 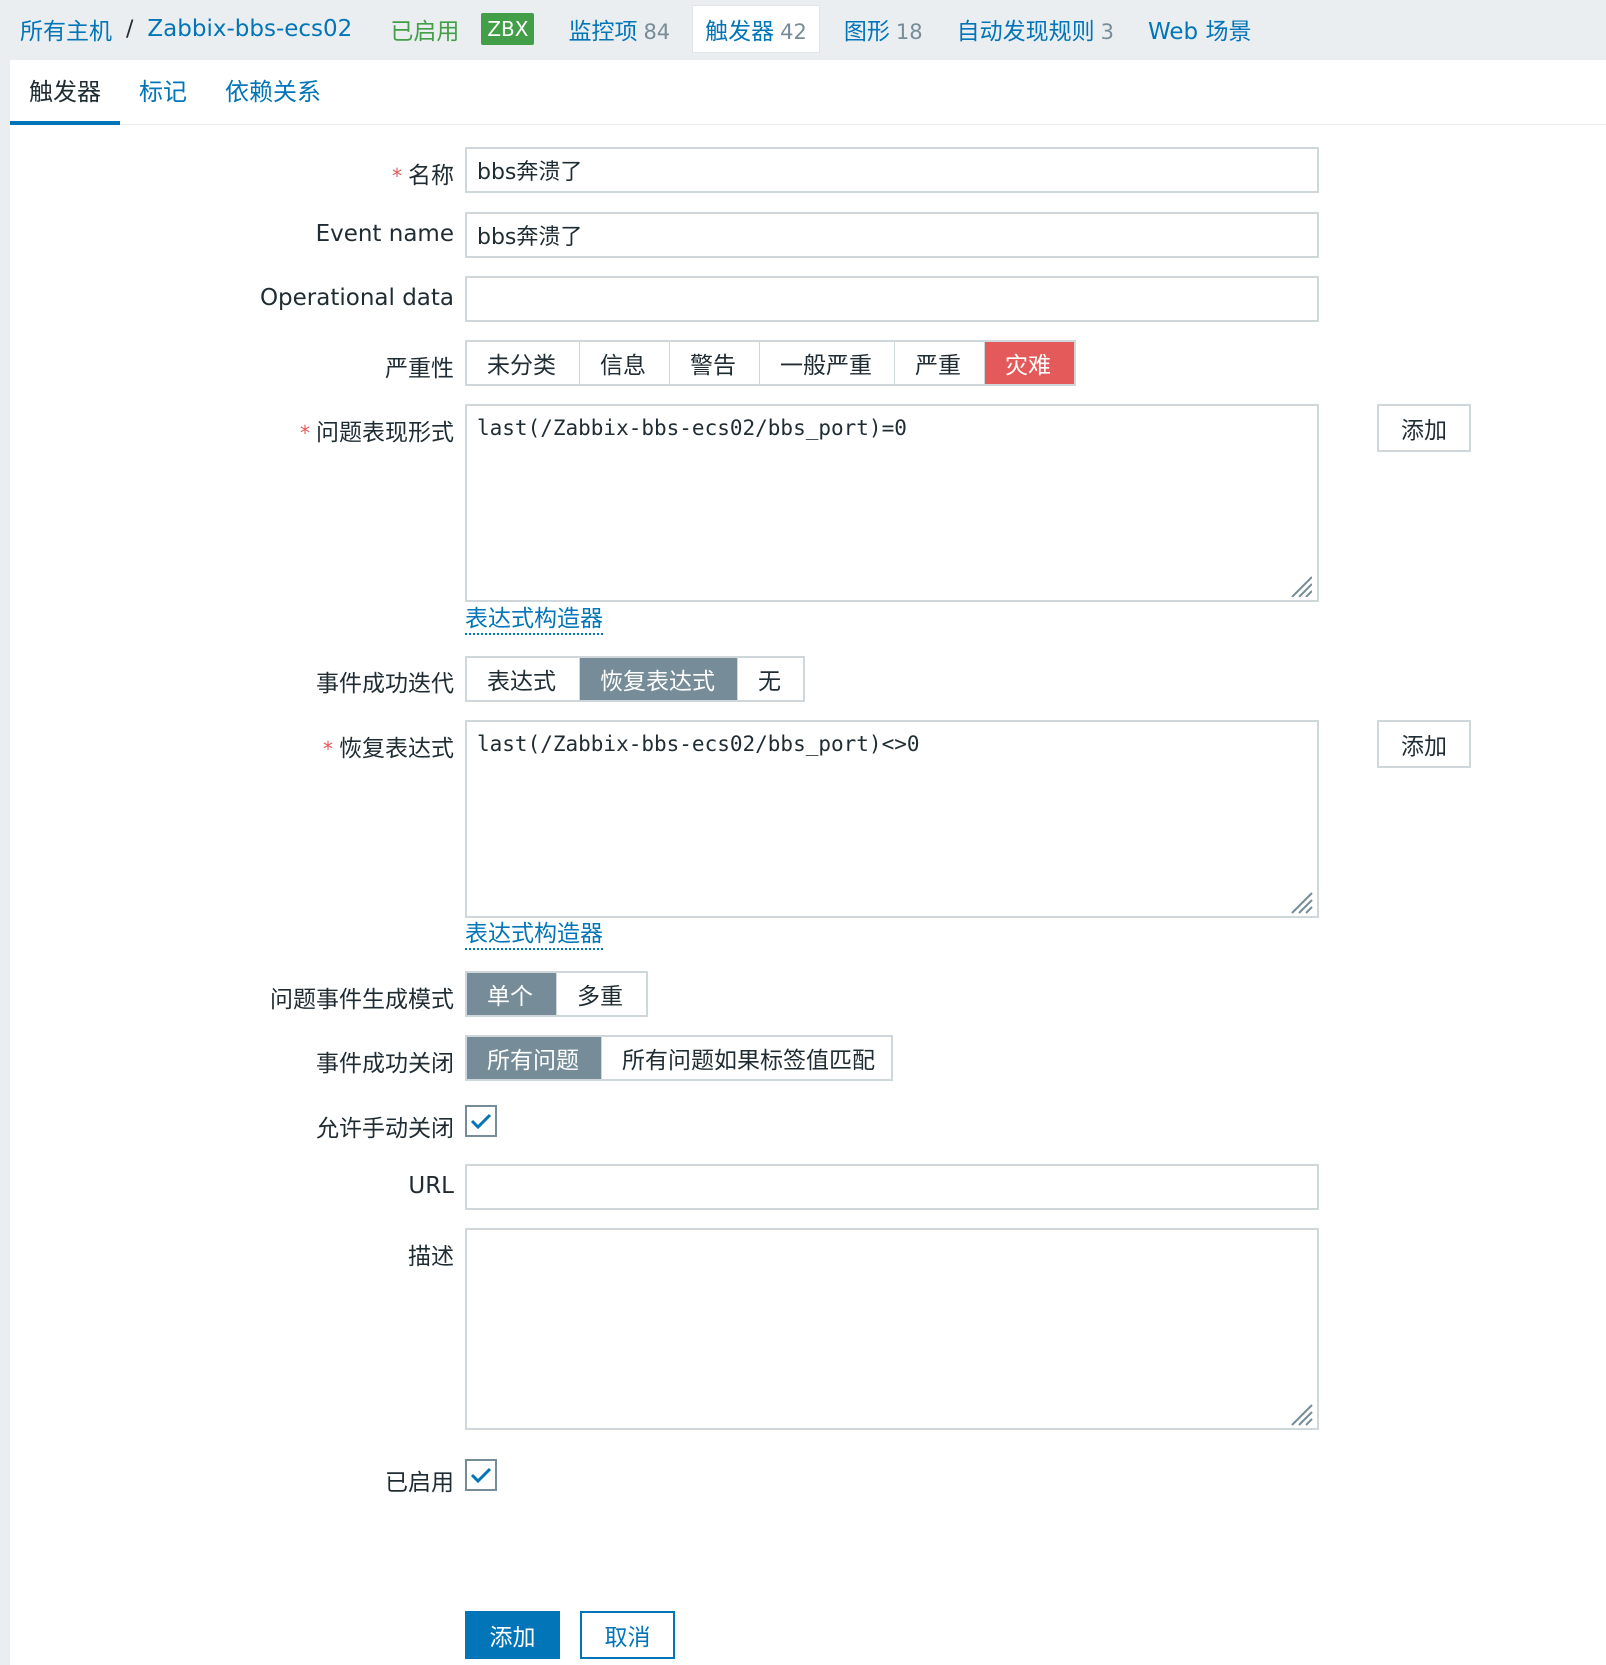 I want to click on url-input, so click(x=892, y=1187).